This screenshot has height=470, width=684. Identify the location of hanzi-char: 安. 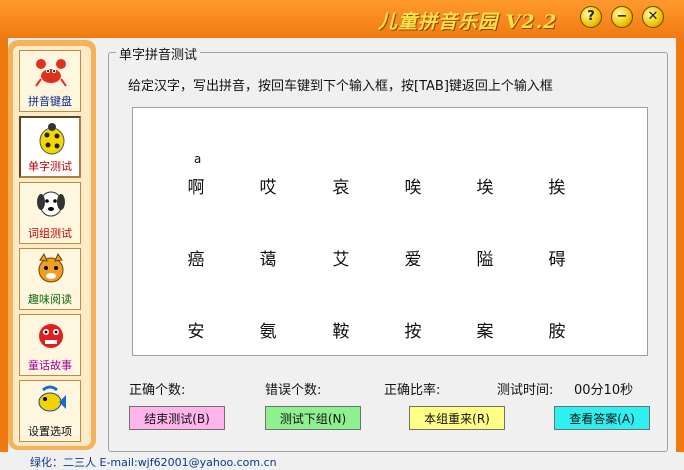
(196, 332).